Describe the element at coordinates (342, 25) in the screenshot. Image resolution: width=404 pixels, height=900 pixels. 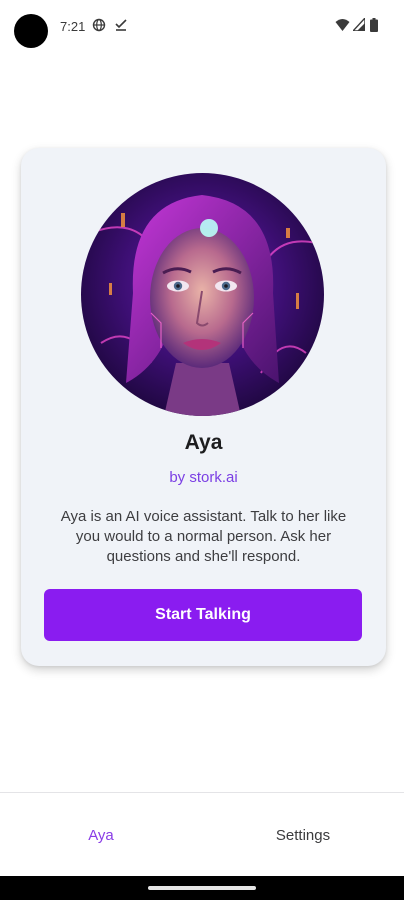
I see `wifi-icon` at that location.